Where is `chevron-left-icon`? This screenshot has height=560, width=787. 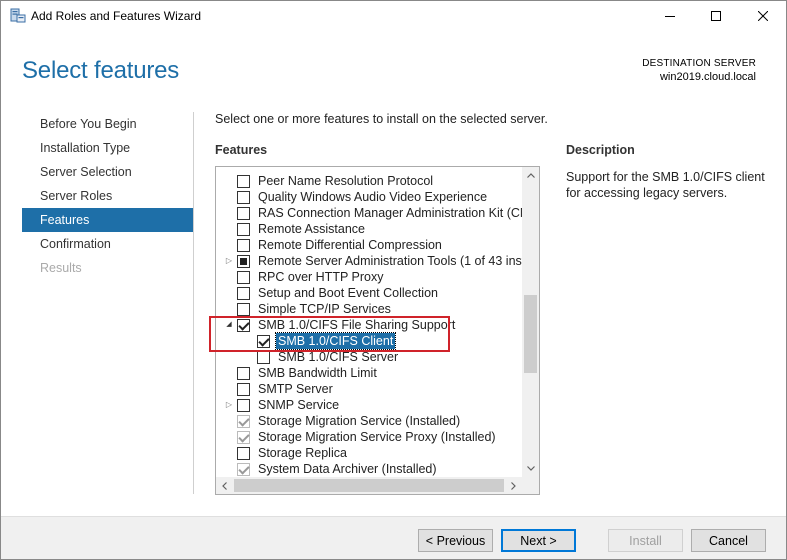 chevron-left-icon is located at coordinates (224, 485).